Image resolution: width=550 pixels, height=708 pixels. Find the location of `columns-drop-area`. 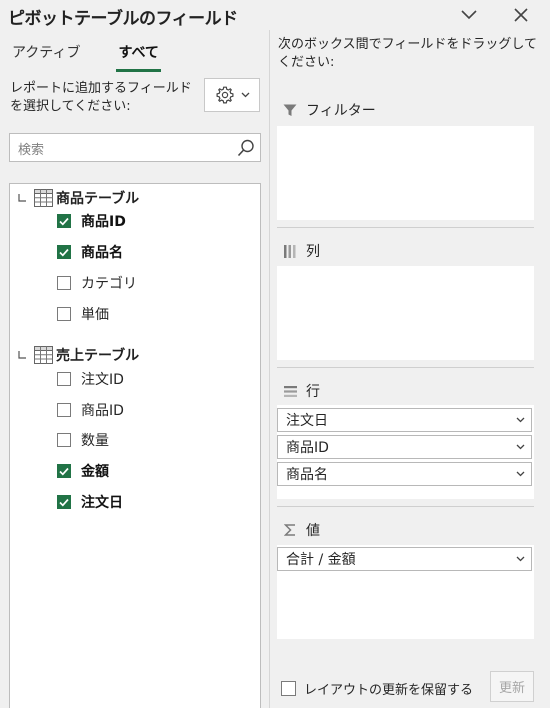

columns-drop-area is located at coordinates (405, 313).